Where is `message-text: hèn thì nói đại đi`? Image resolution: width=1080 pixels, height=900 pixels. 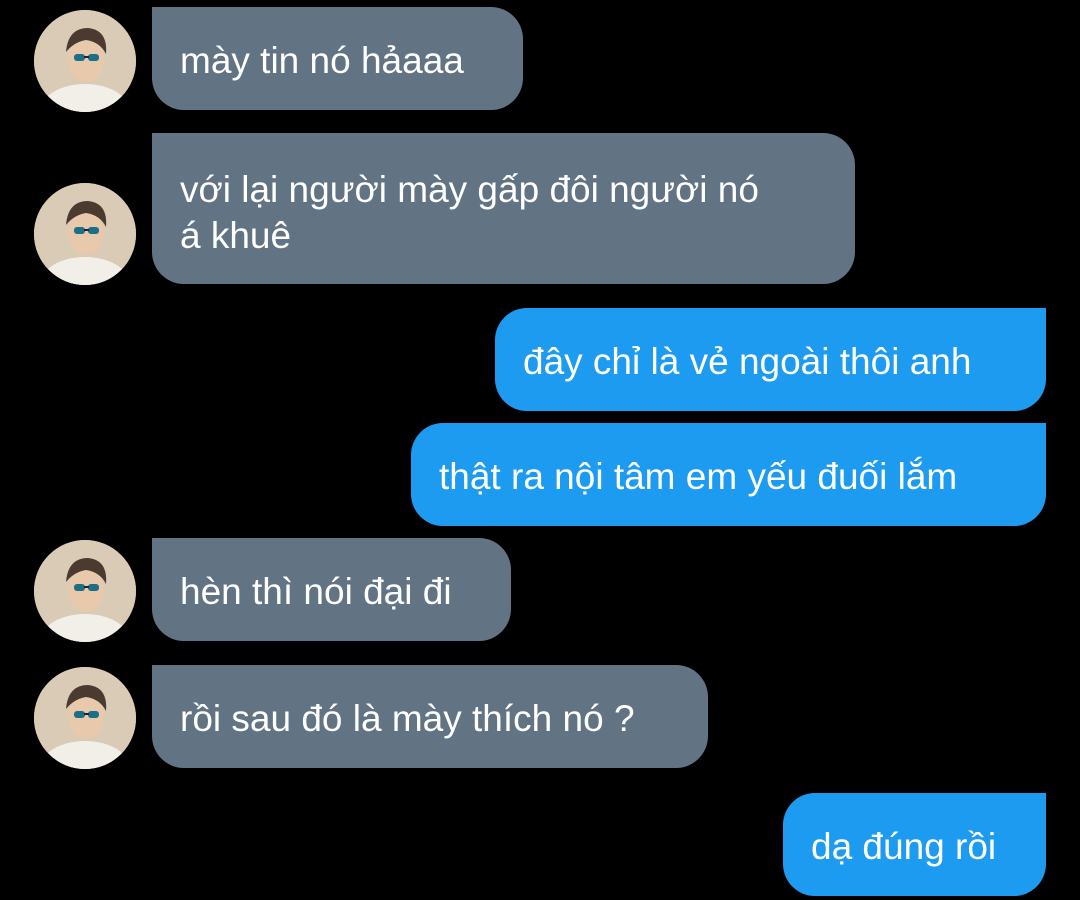 message-text: hèn thì nói đại đi is located at coordinates (316, 591).